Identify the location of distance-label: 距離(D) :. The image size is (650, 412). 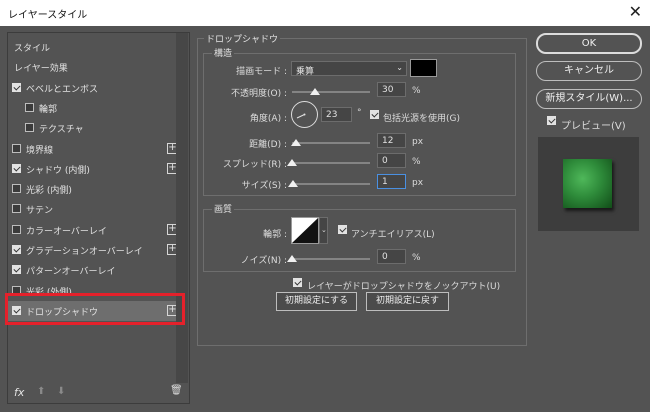
(268, 145).